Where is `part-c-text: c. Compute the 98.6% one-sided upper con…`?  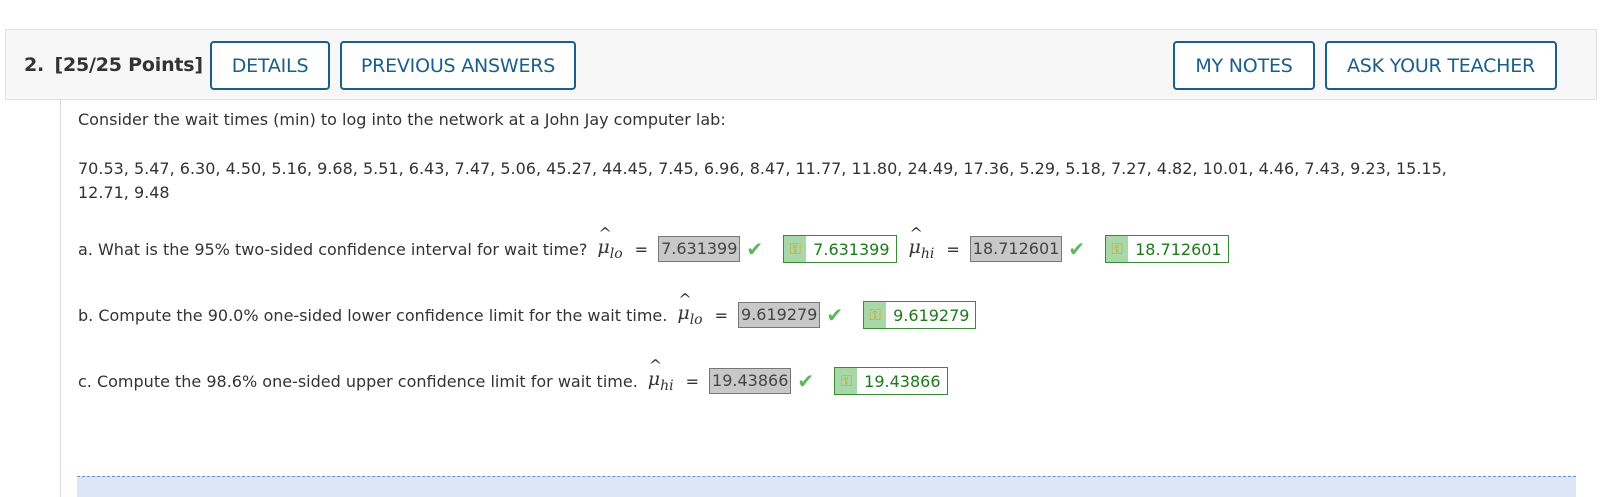
part-c-text: c. Compute the 98.6% one-sided upper con… is located at coordinates (358, 381).